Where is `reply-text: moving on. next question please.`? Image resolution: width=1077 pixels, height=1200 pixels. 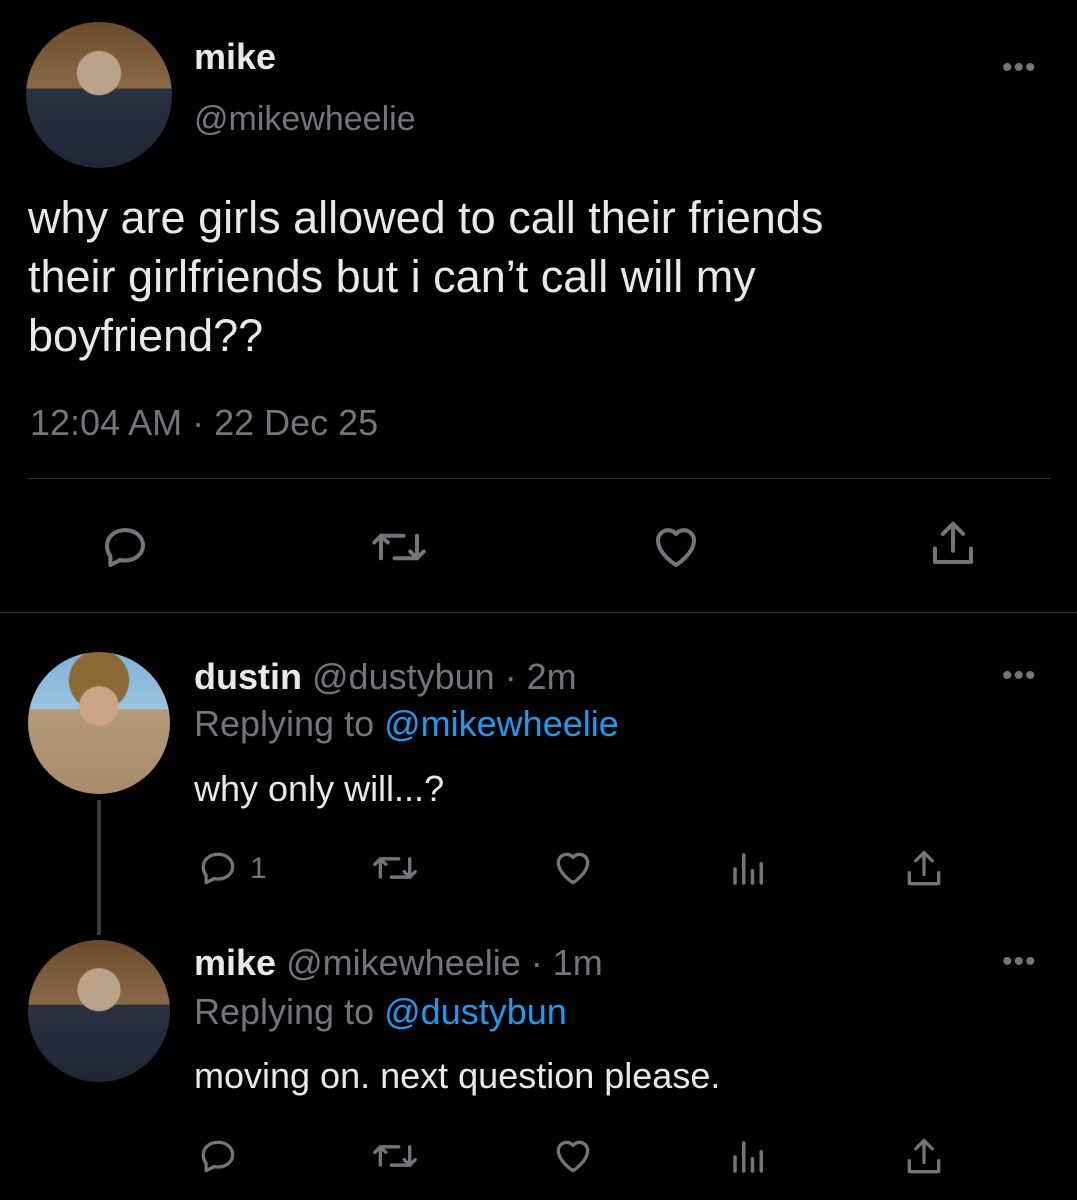 reply-text: moving on. next question please. is located at coordinates (457, 1075).